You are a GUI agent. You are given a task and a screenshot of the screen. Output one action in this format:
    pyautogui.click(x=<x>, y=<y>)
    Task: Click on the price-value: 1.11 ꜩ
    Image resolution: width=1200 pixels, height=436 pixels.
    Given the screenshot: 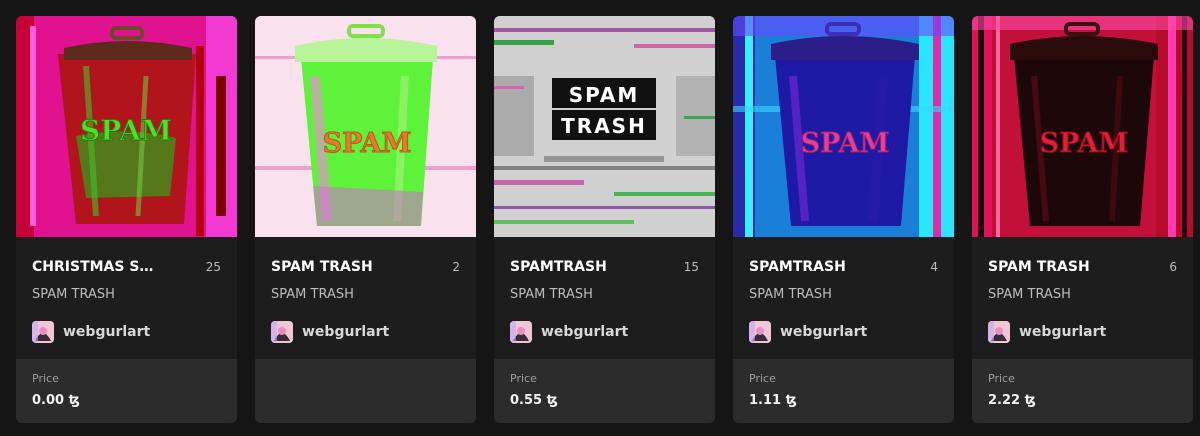 What is the action you would take?
    pyautogui.click(x=773, y=400)
    